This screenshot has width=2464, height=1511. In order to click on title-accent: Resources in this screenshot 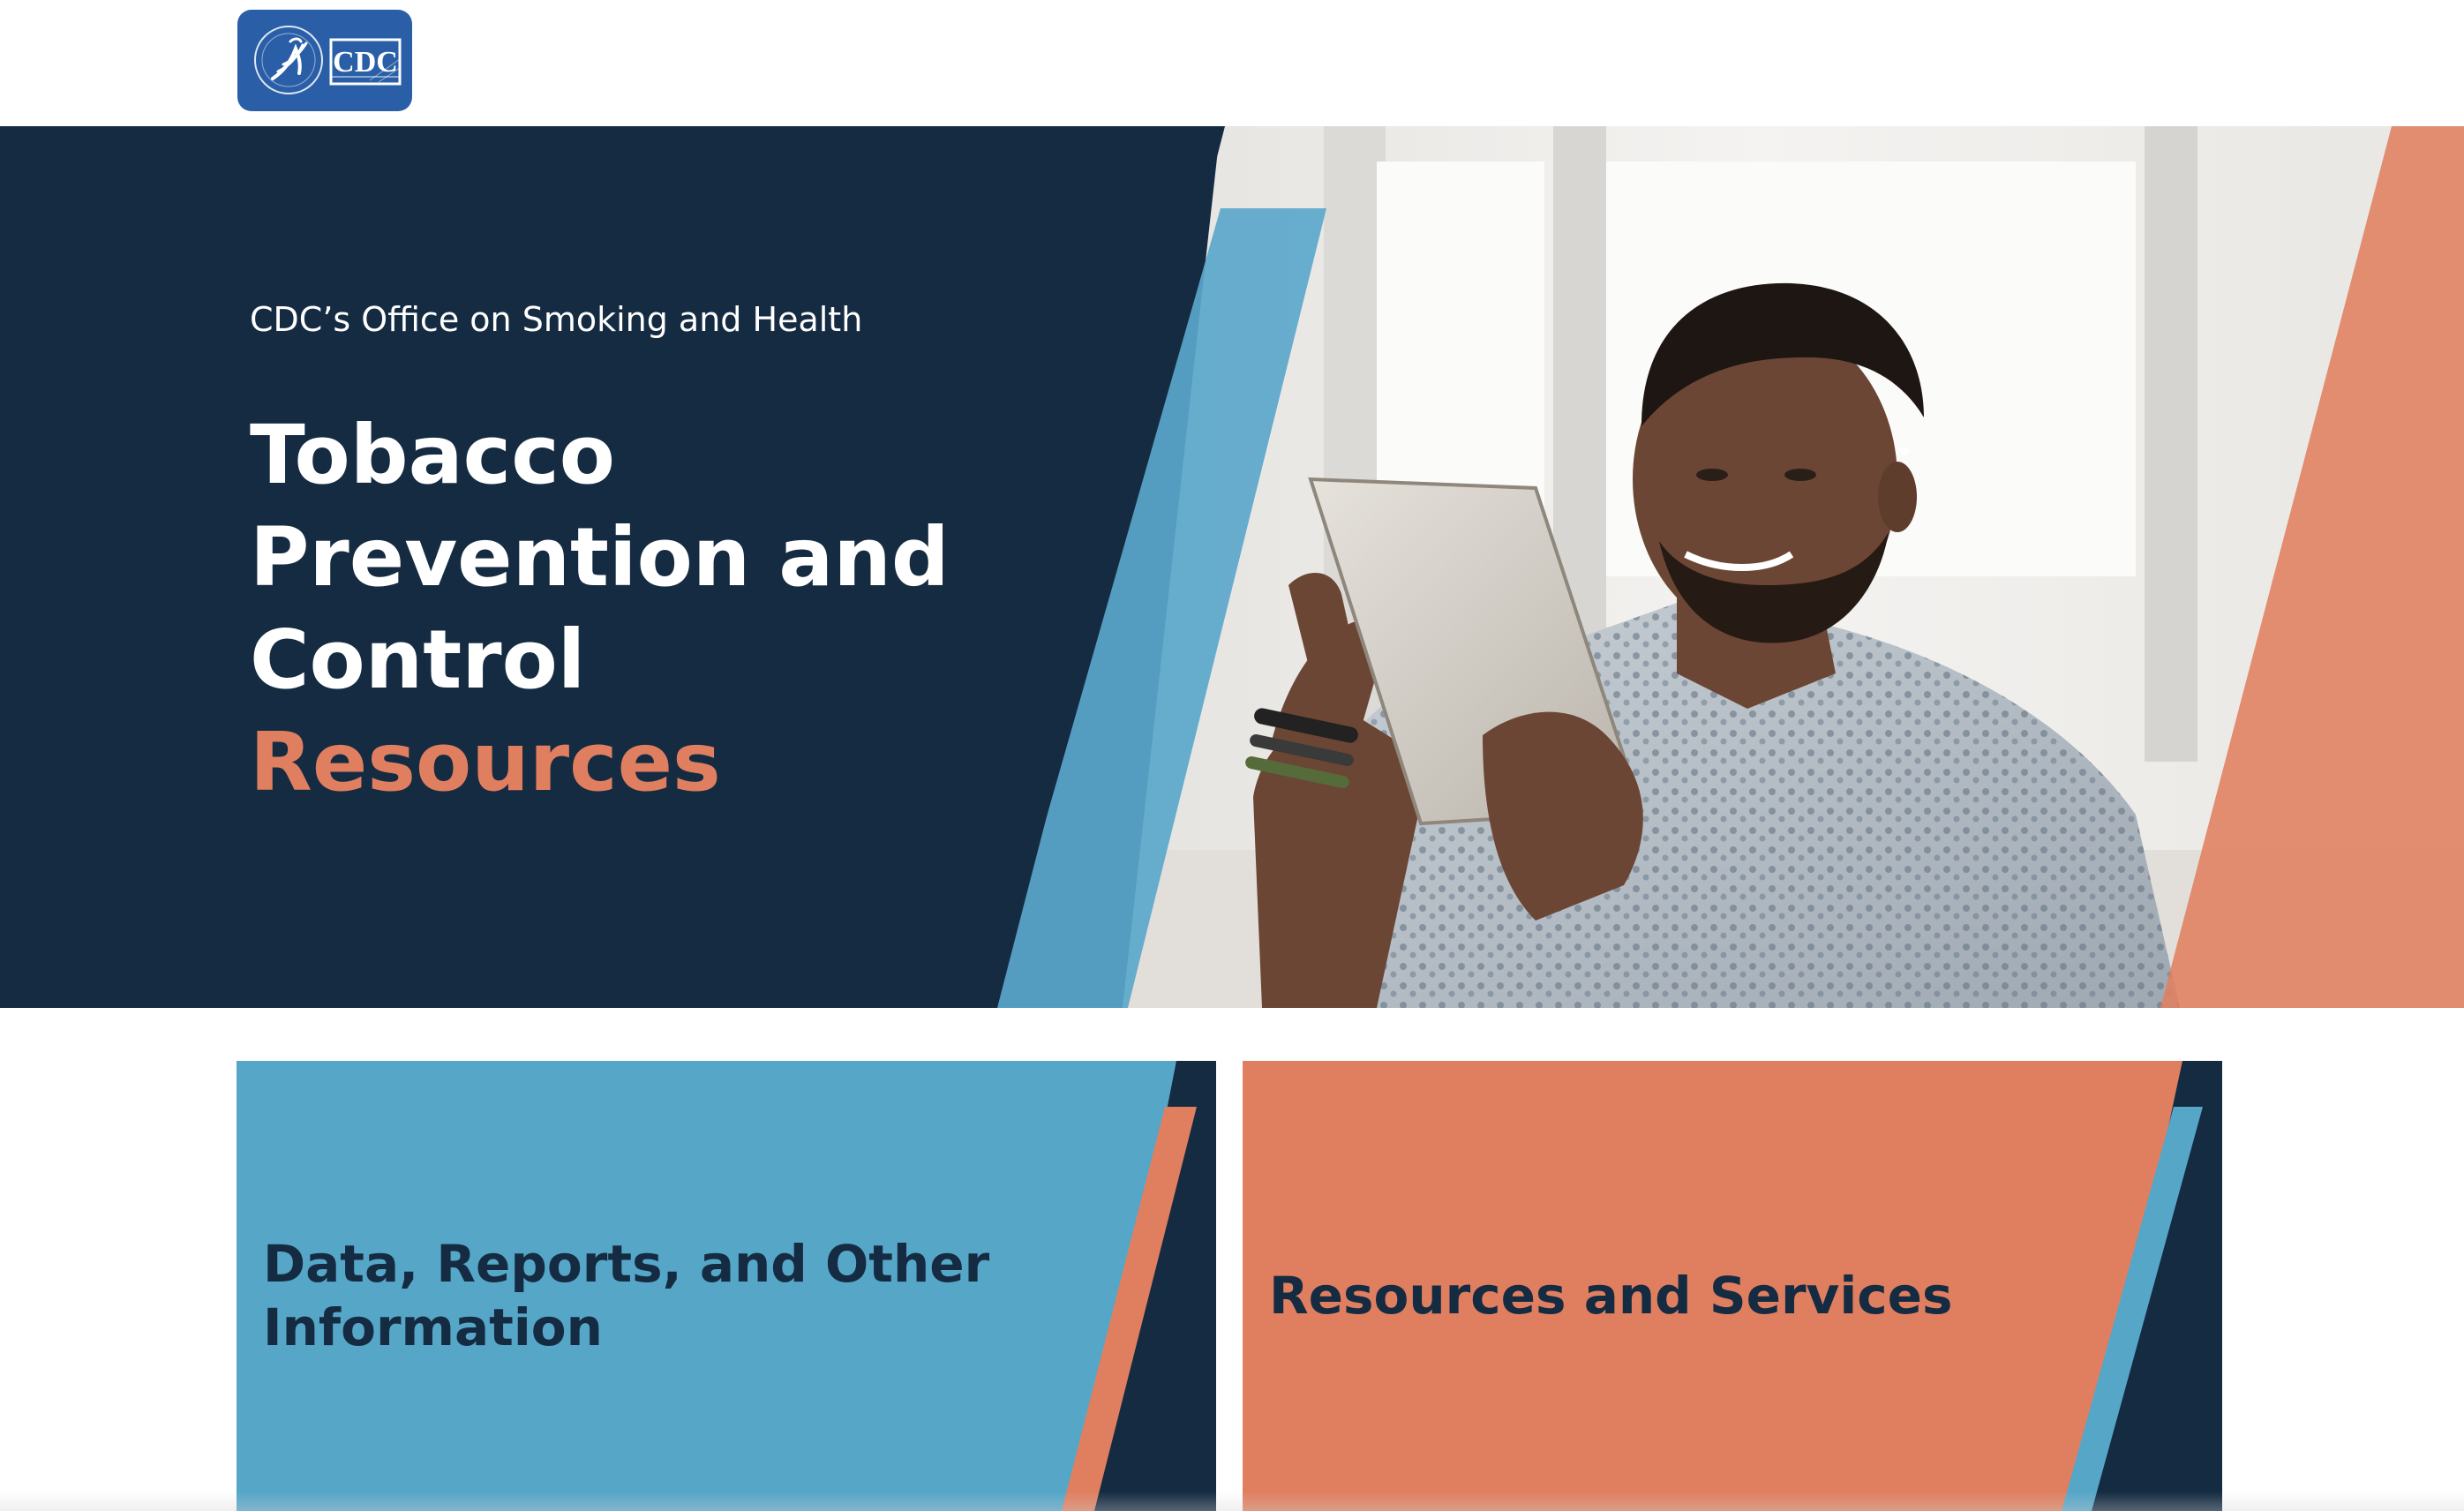, I will do `click(486, 762)`.